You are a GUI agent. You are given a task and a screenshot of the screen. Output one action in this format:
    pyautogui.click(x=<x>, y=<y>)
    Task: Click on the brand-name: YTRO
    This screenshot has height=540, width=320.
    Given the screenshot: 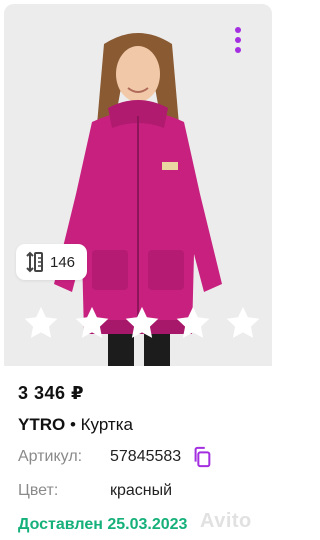 What is the action you would take?
    pyautogui.click(x=42, y=424)
    